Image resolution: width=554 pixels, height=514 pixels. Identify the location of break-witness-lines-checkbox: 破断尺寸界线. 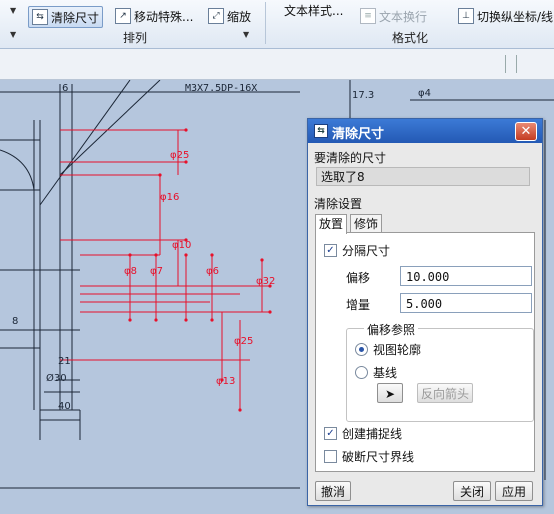
(369, 456).